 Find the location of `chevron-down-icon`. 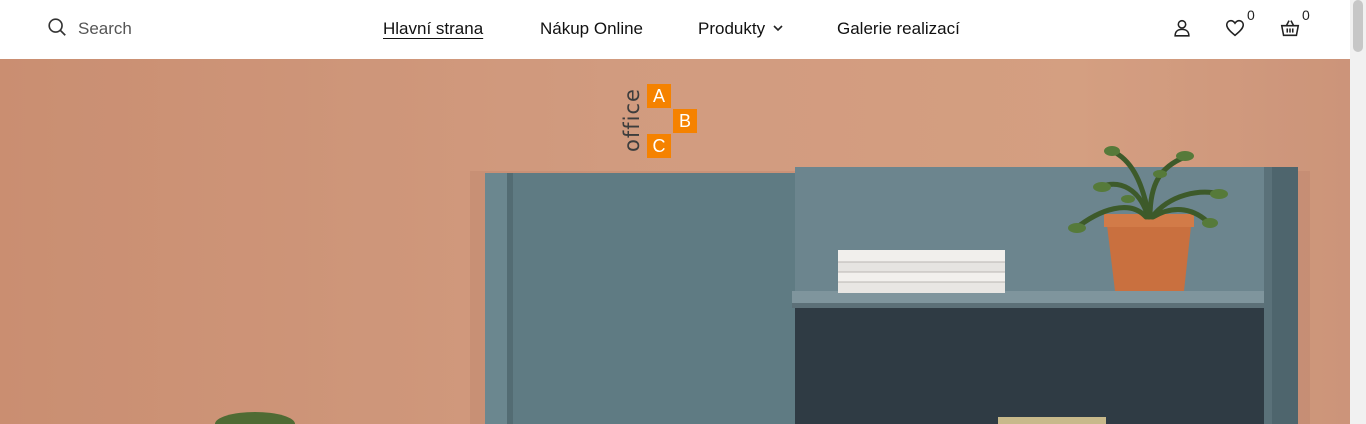

chevron-down-icon is located at coordinates (774, 29).